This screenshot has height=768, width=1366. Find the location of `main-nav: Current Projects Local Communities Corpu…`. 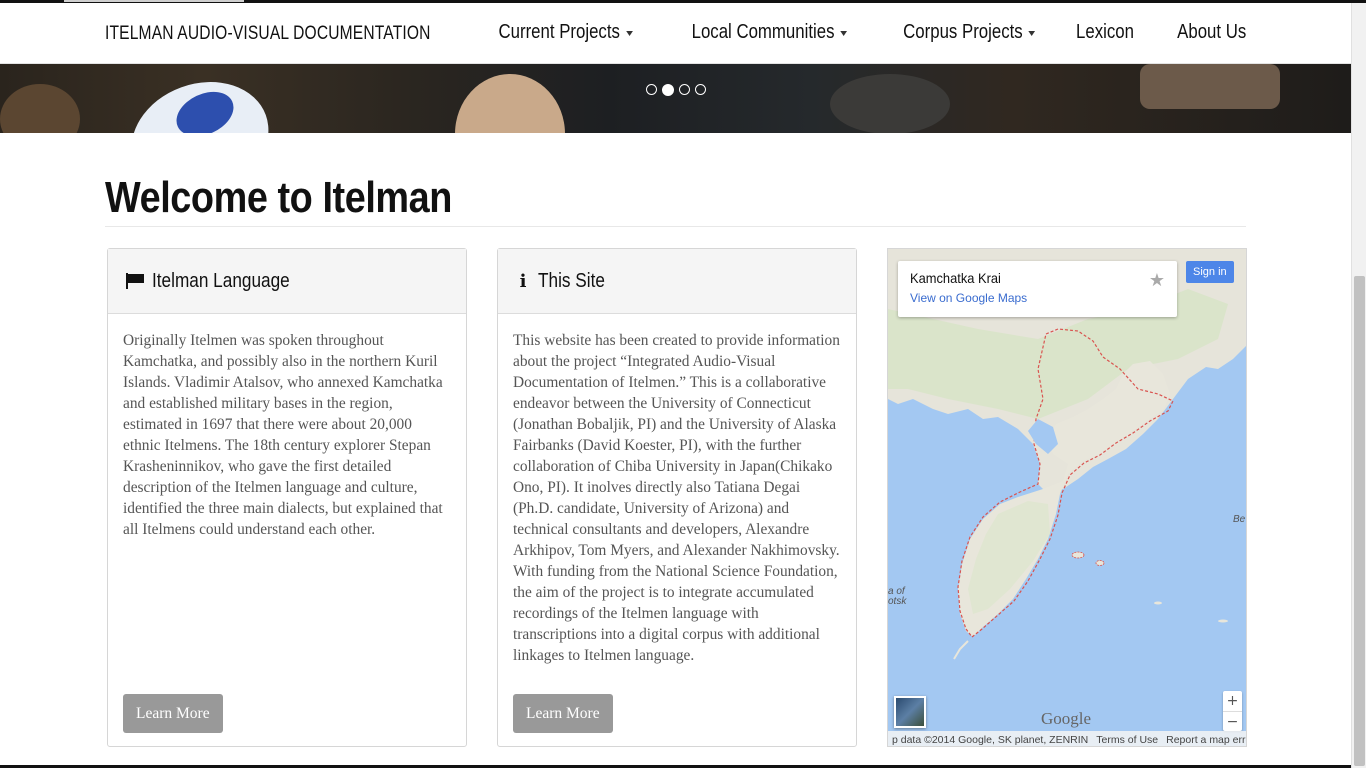

main-nav: Current Projects Local Communities Corpu… is located at coordinates (859, 32).